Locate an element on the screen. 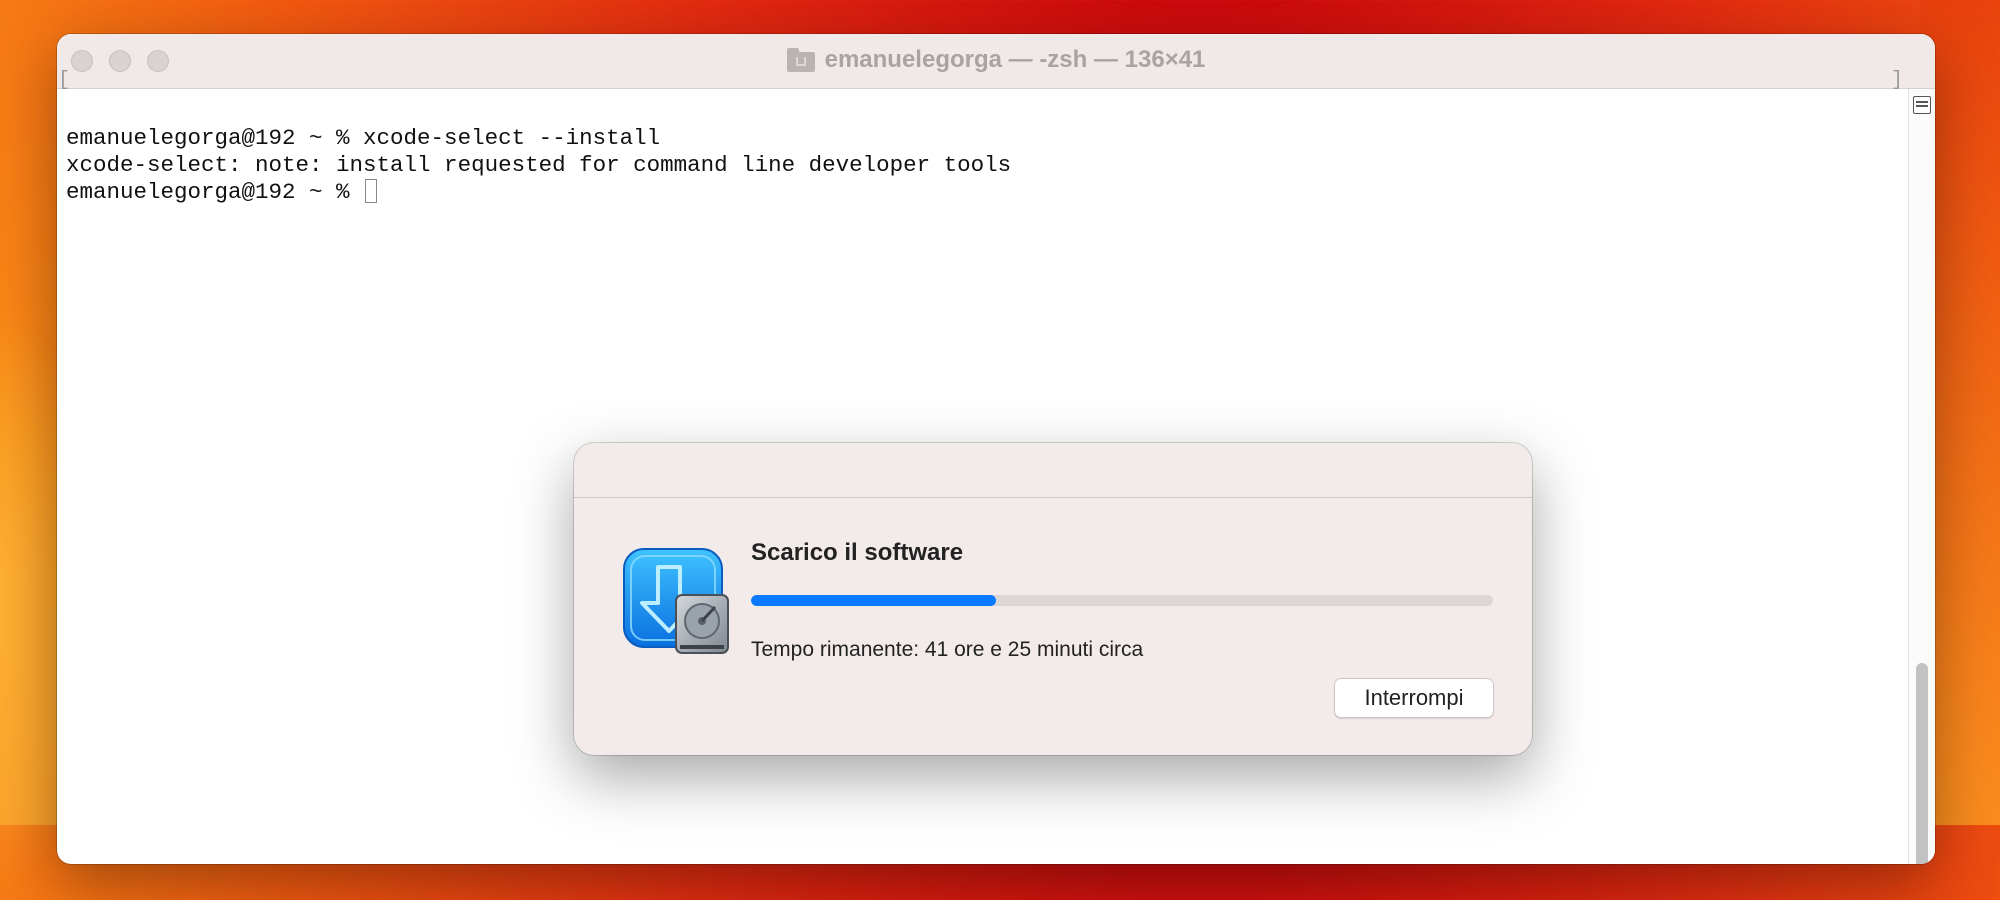 Image resolution: width=2000 pixels, height=900 pixels. dialog-toolbar is located at coordinates (1053, 470).